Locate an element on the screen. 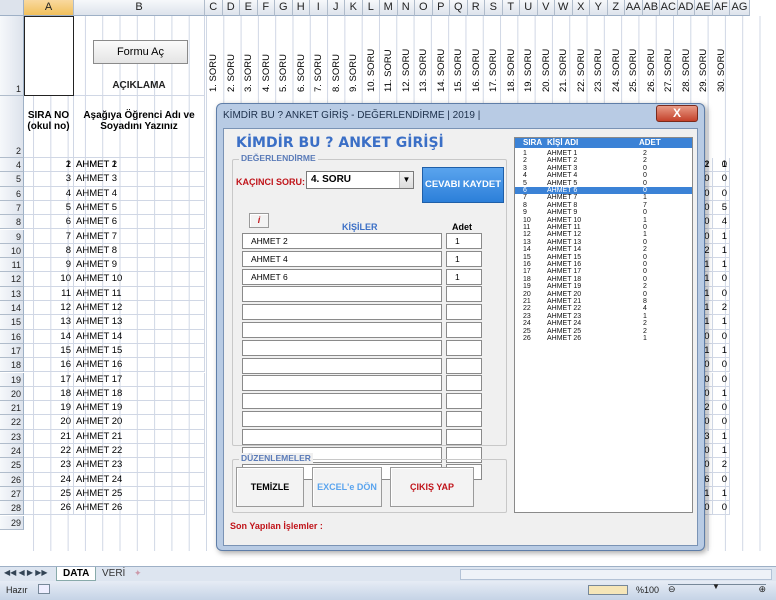  column-header-f: F is located at coordinates (266, 8).